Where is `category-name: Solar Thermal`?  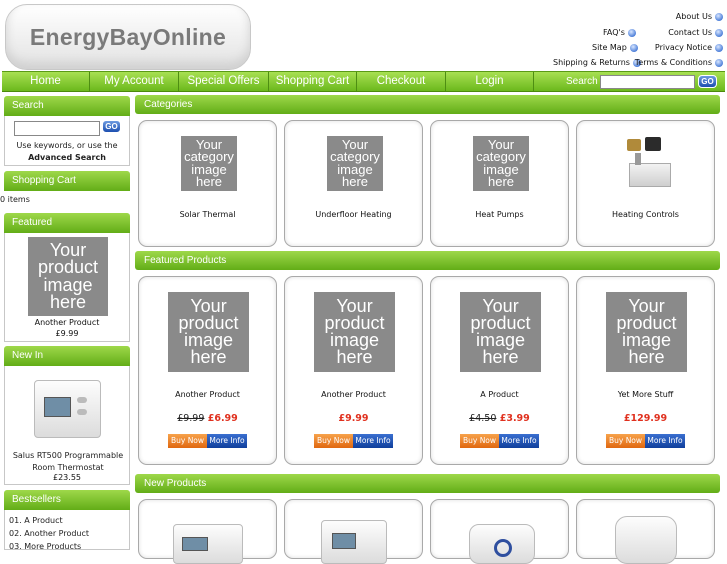 category-name: Solar Thermal is located at coordinates (207, 214).